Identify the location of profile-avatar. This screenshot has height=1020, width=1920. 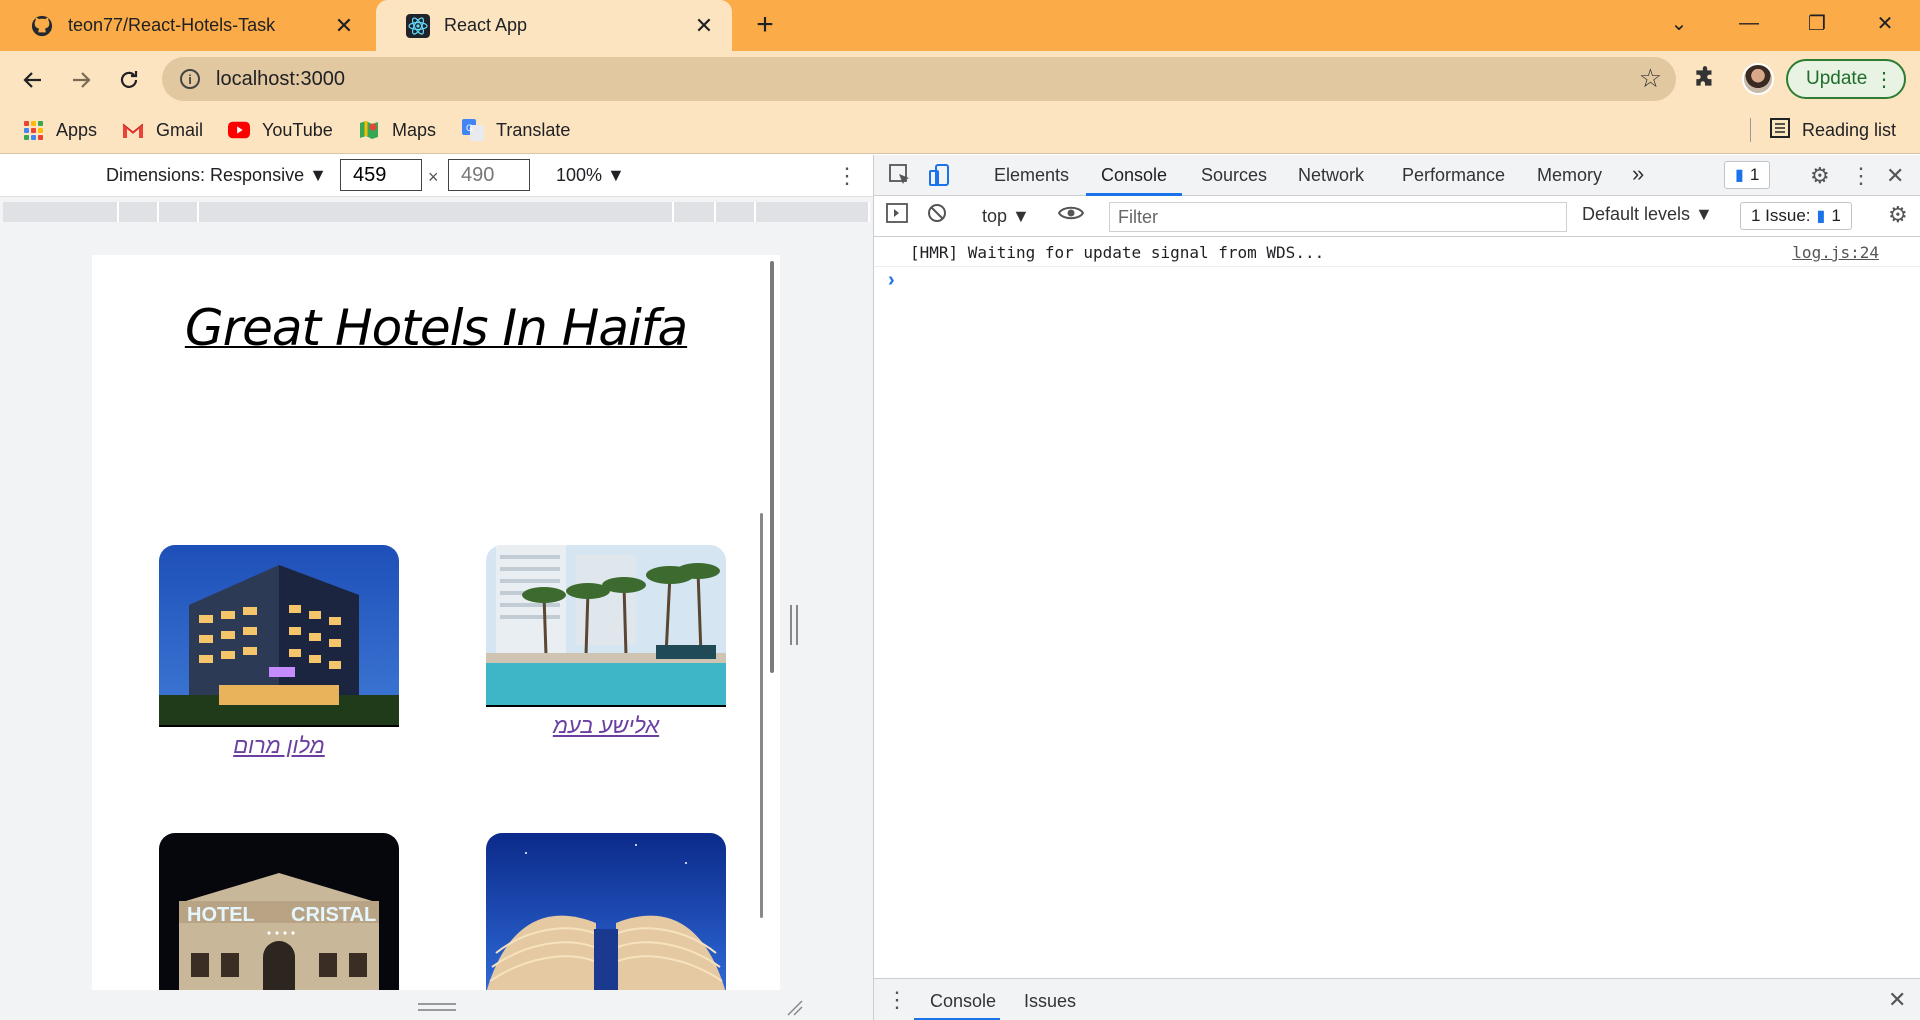
(1758, 79).